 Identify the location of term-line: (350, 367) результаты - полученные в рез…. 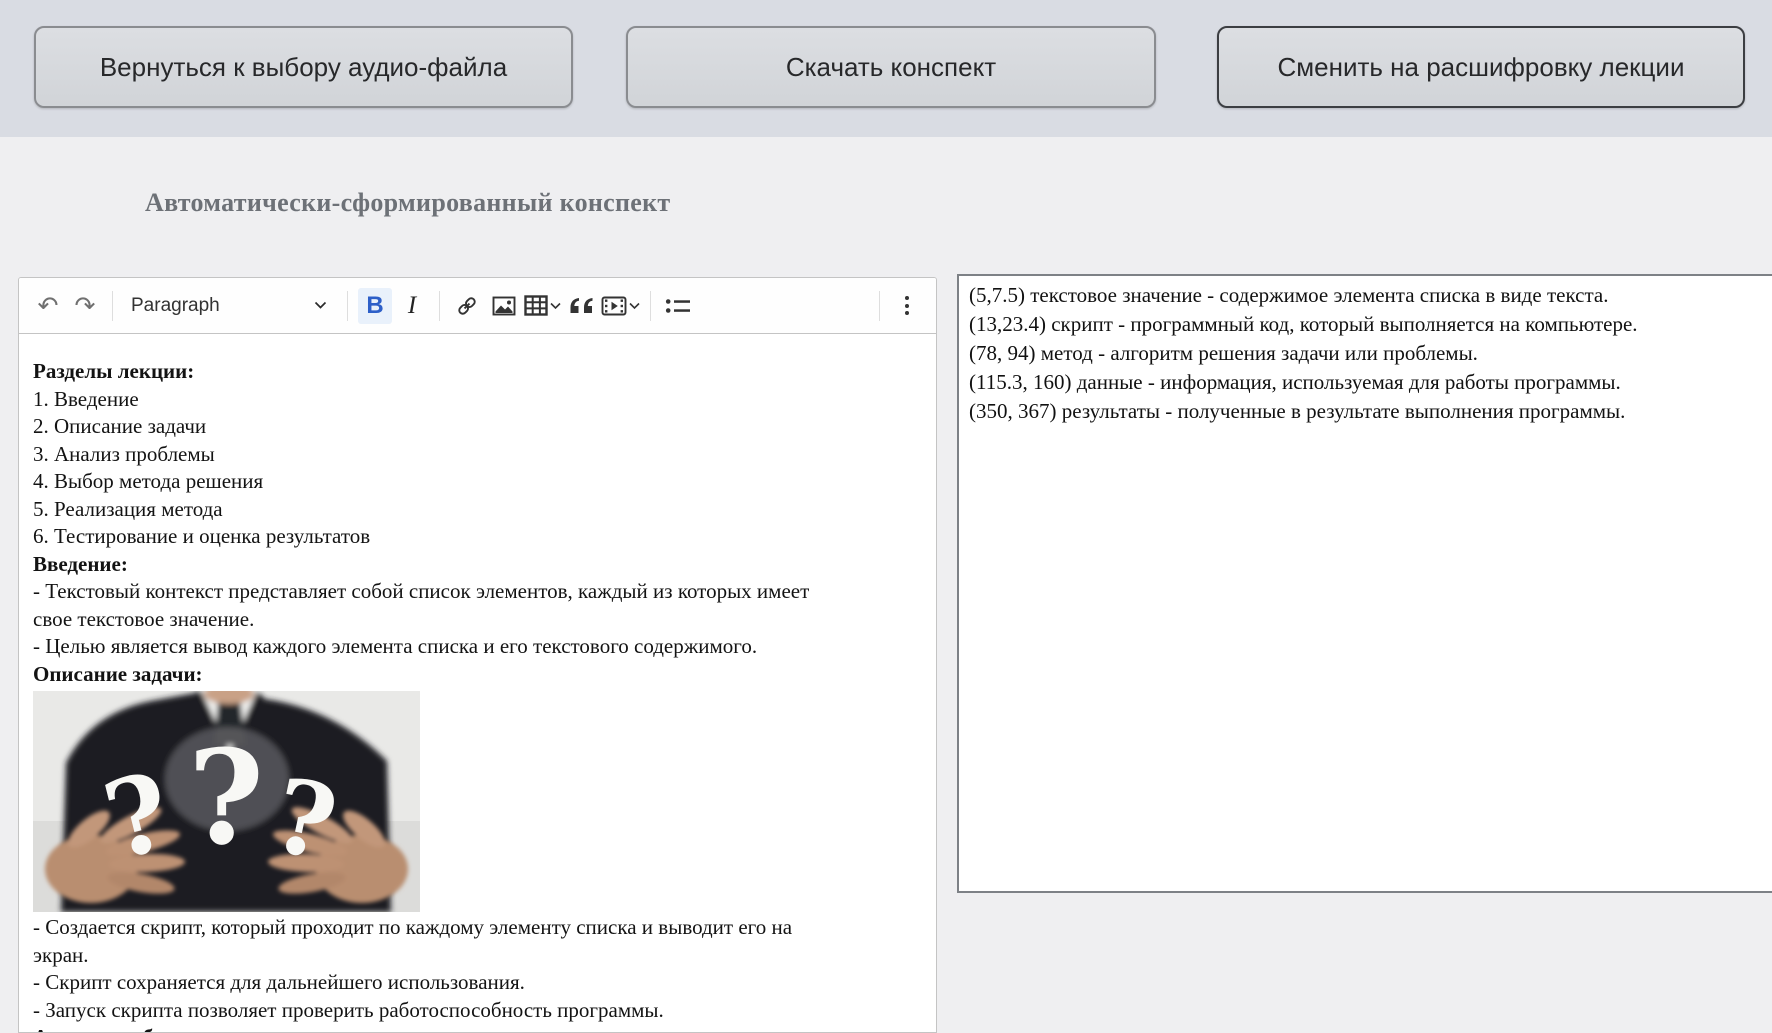
(1297, 411).